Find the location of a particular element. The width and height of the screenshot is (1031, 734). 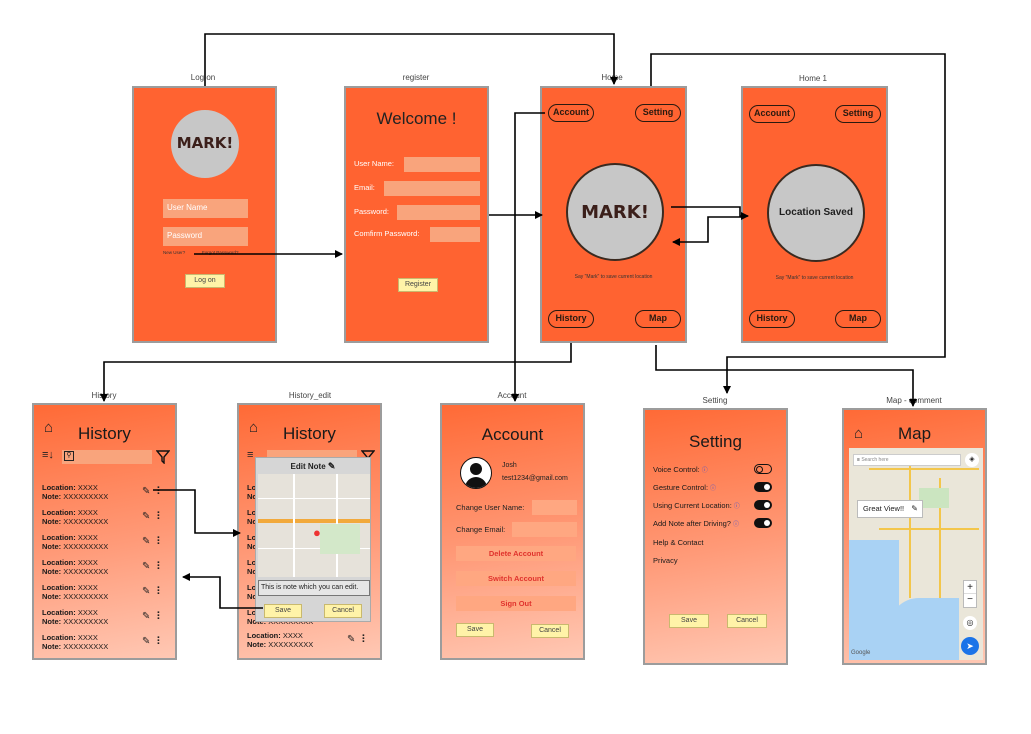

register-title: Welcome ! is located at coordinates (416, 118).